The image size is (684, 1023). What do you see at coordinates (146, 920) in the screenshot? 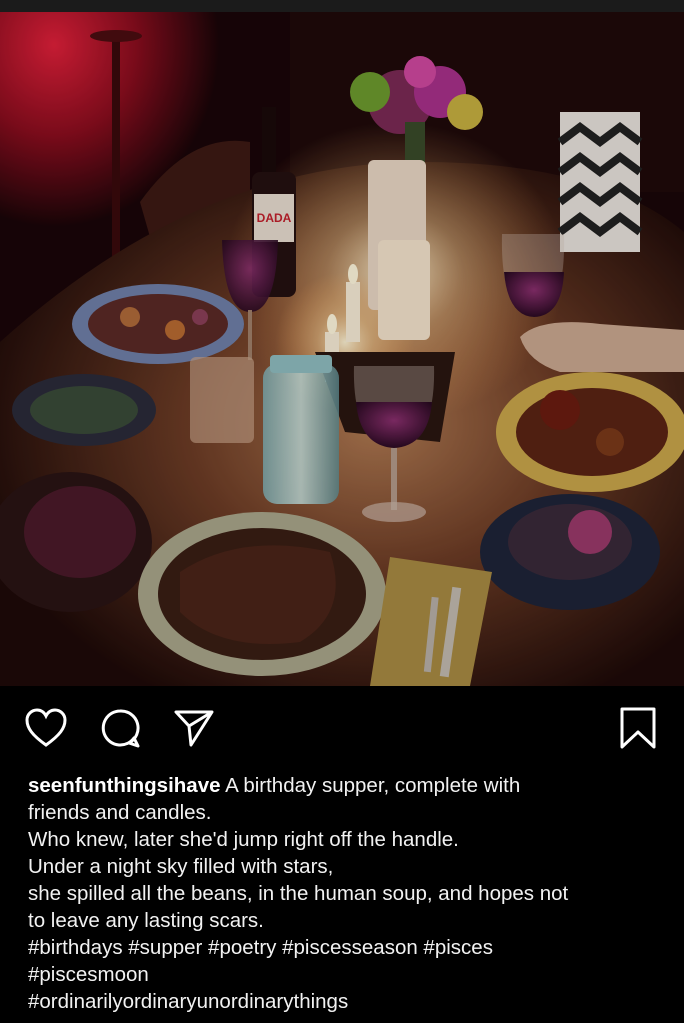
I see `caption-line-6: to leave any lasting scars.` at bounding box center [146, 920].